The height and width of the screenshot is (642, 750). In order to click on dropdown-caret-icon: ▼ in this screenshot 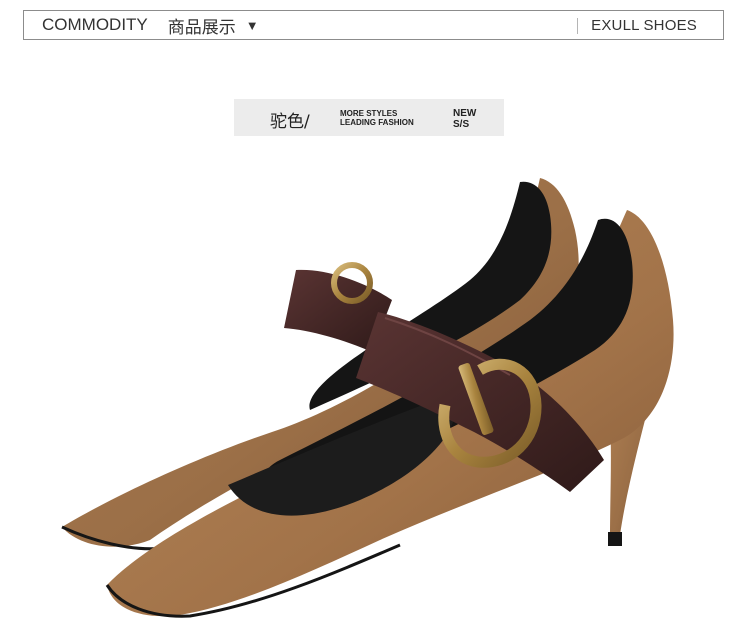, I will do `click(252, 25)`.